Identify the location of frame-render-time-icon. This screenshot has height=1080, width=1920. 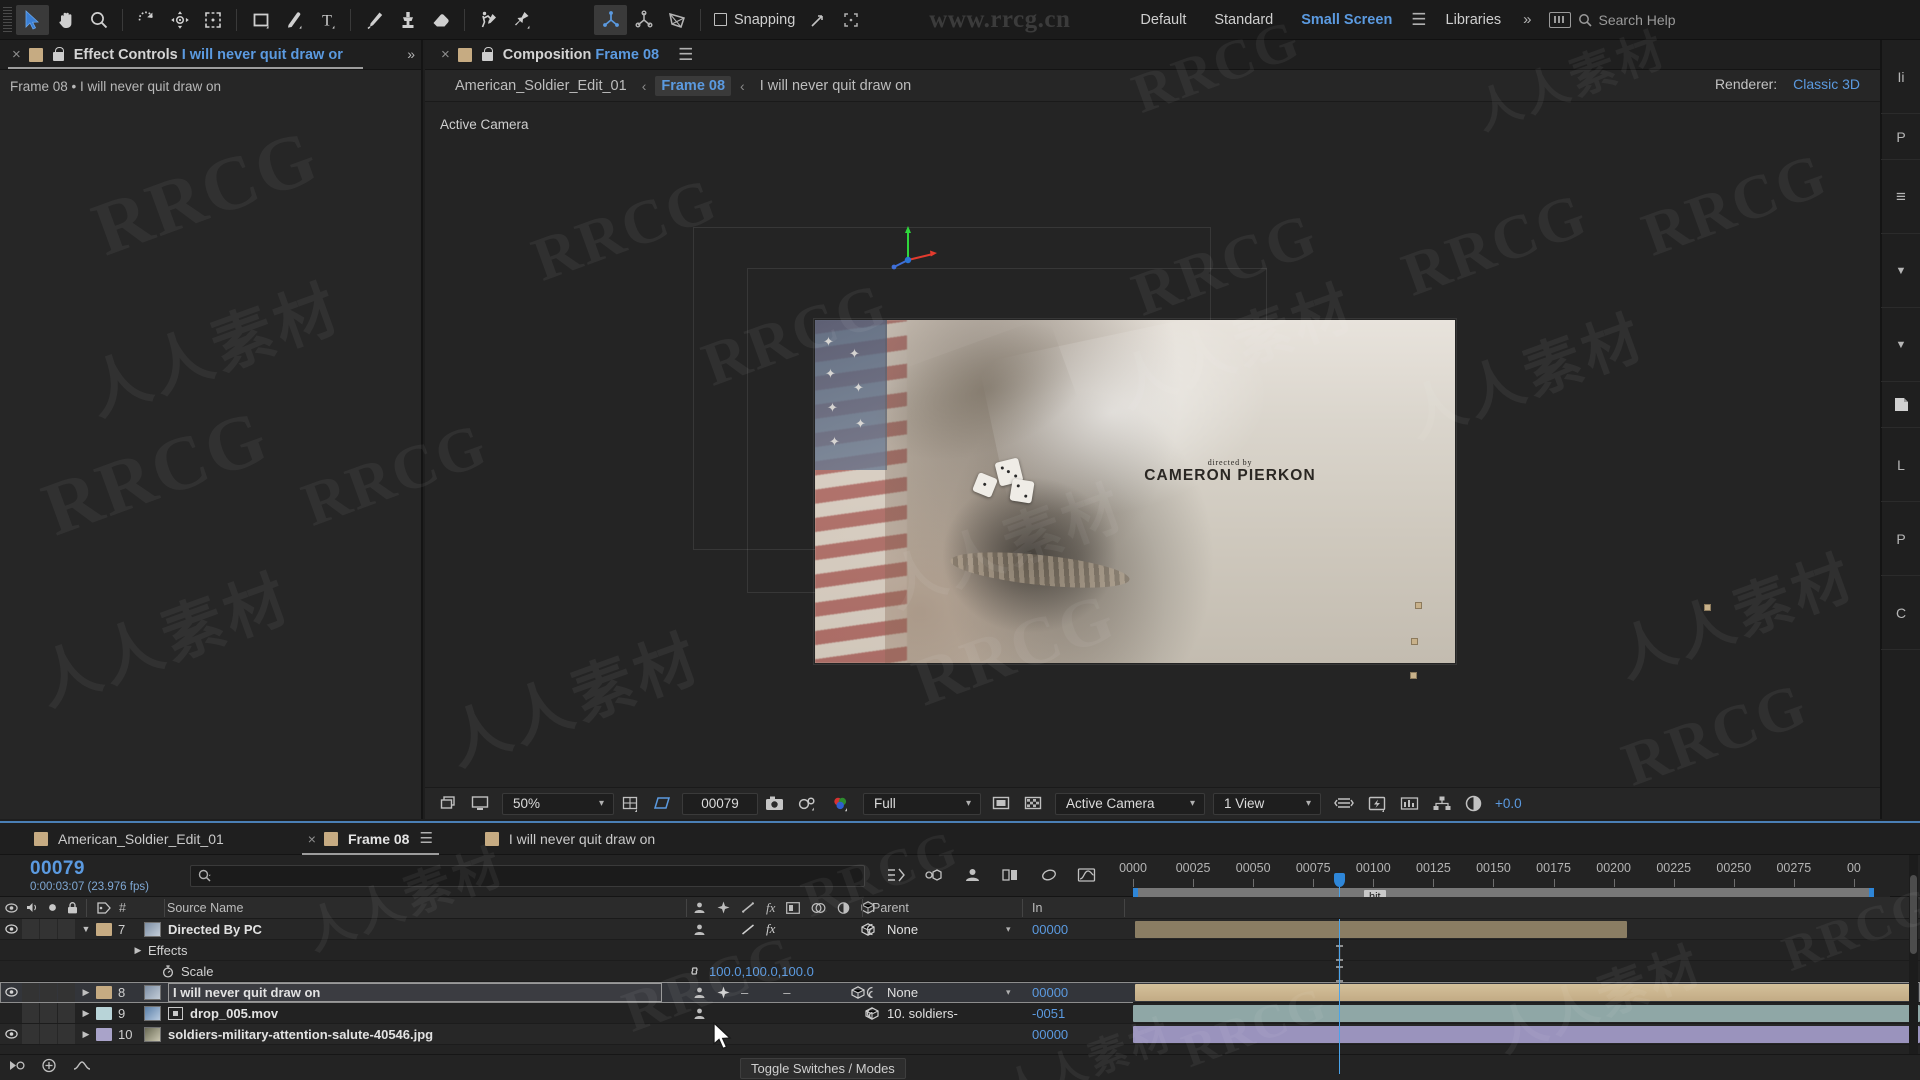
(16, 1068).